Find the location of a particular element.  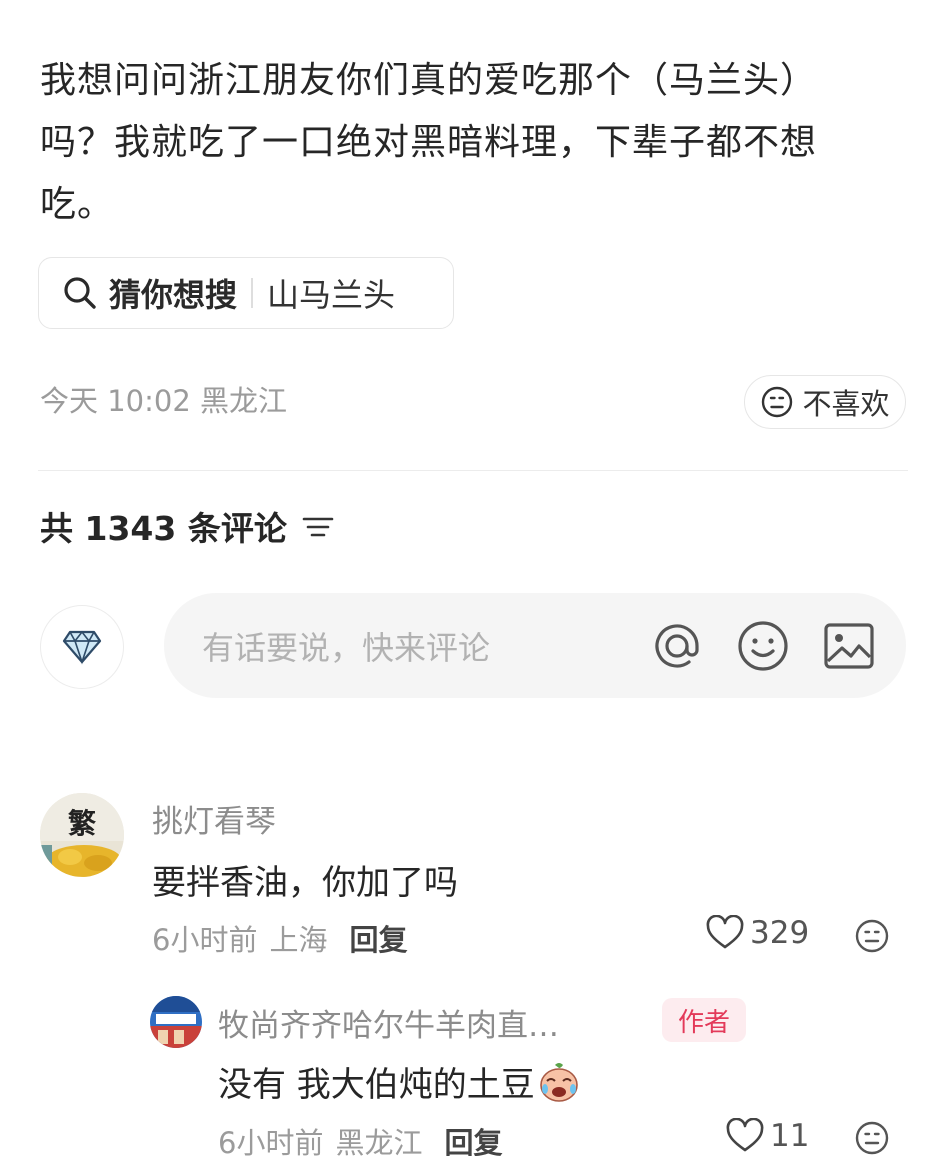

diamond-icon is located at coordinates (82, 647).